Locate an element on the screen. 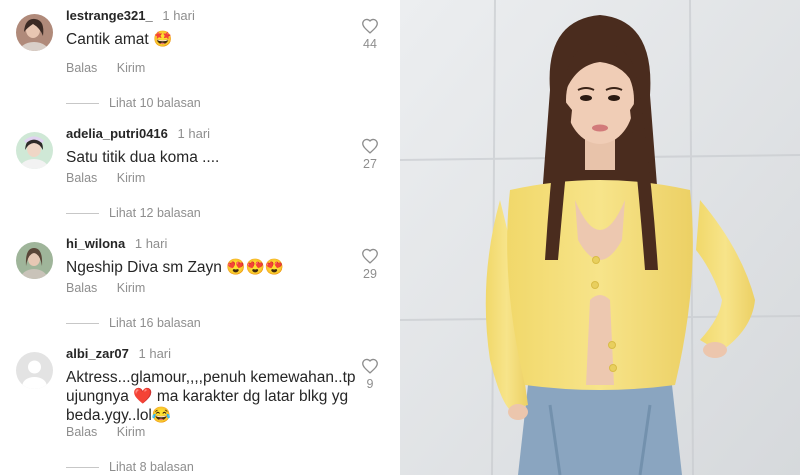 The width and height of the screenshot is (800, 475). like-button: 44 is located at coordinates (370, 34).